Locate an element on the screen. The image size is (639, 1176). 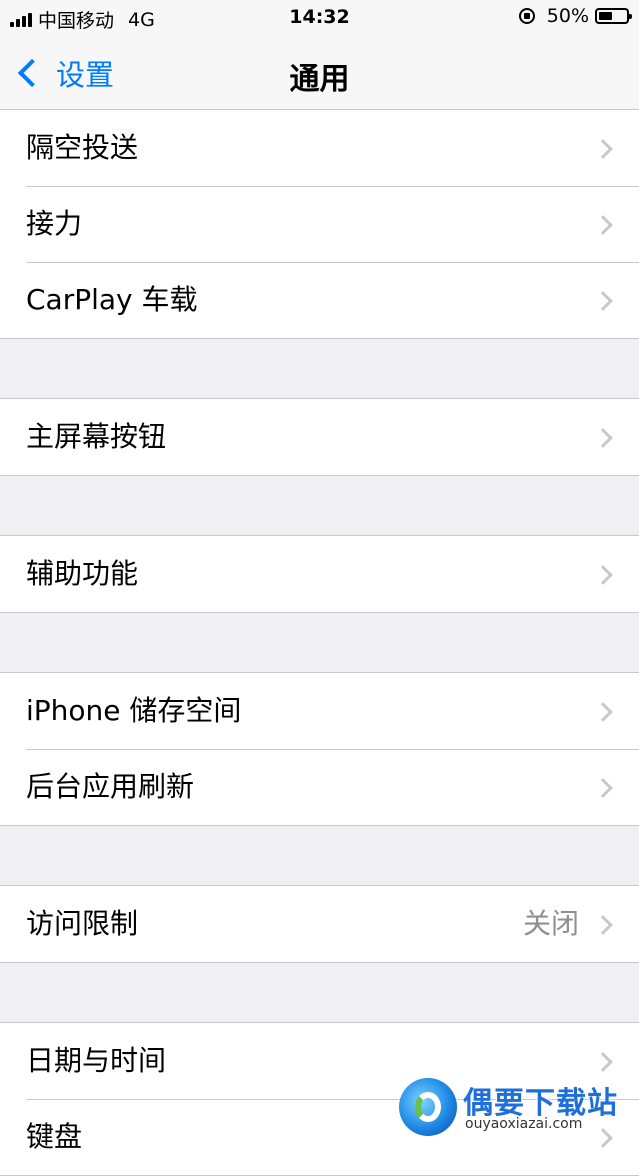
row-handoff: 接力 is located at coordinates (319, 224).